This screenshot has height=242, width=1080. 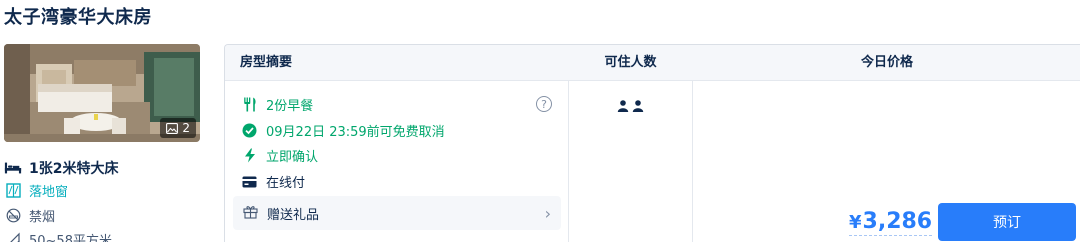 I want to click on feature-area: 50~58平方米, so click(x=58, y=236).